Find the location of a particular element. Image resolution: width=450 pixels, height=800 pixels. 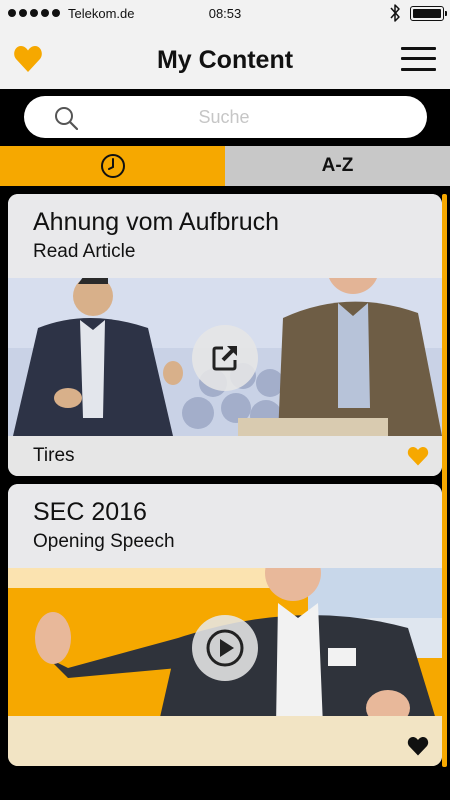

tab-a-z: A-Z is located at coordinates (337, 166).